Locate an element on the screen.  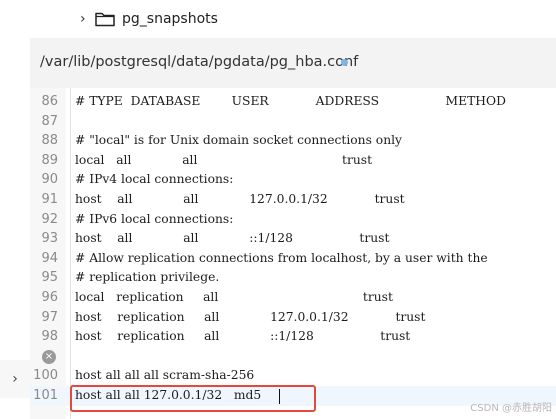
text-cursor is located at coordinates (279, 396).